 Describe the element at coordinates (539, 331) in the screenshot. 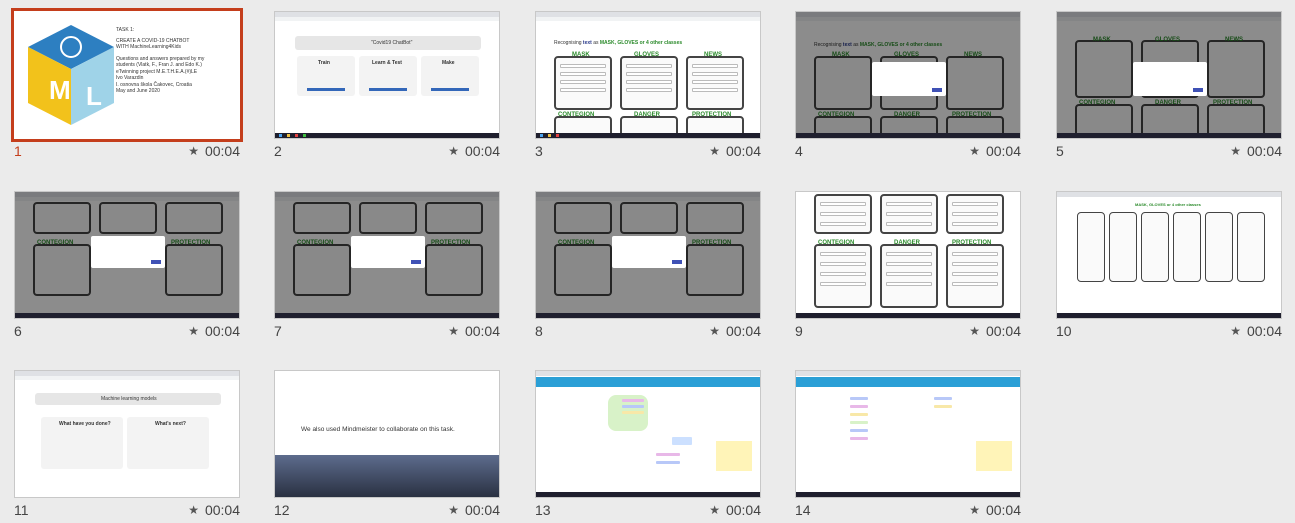

I see `slide-number: 8` at that location.